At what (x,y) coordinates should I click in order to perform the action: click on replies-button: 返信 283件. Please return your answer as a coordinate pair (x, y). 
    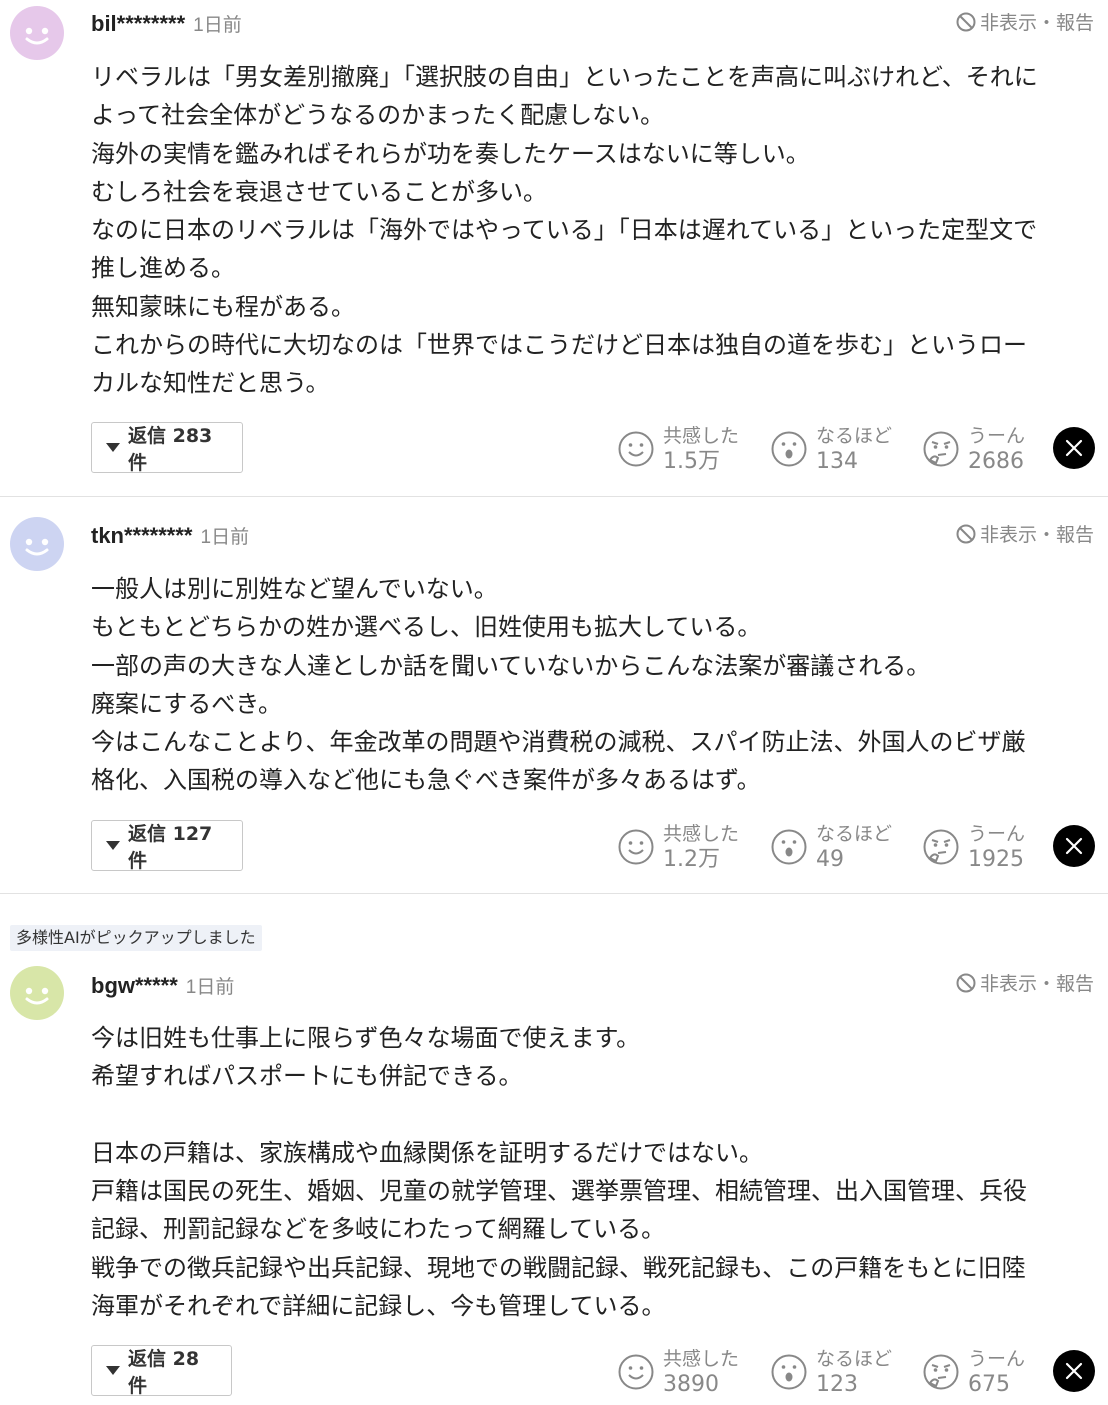
    Looking at the image, I should click on (167, 448).